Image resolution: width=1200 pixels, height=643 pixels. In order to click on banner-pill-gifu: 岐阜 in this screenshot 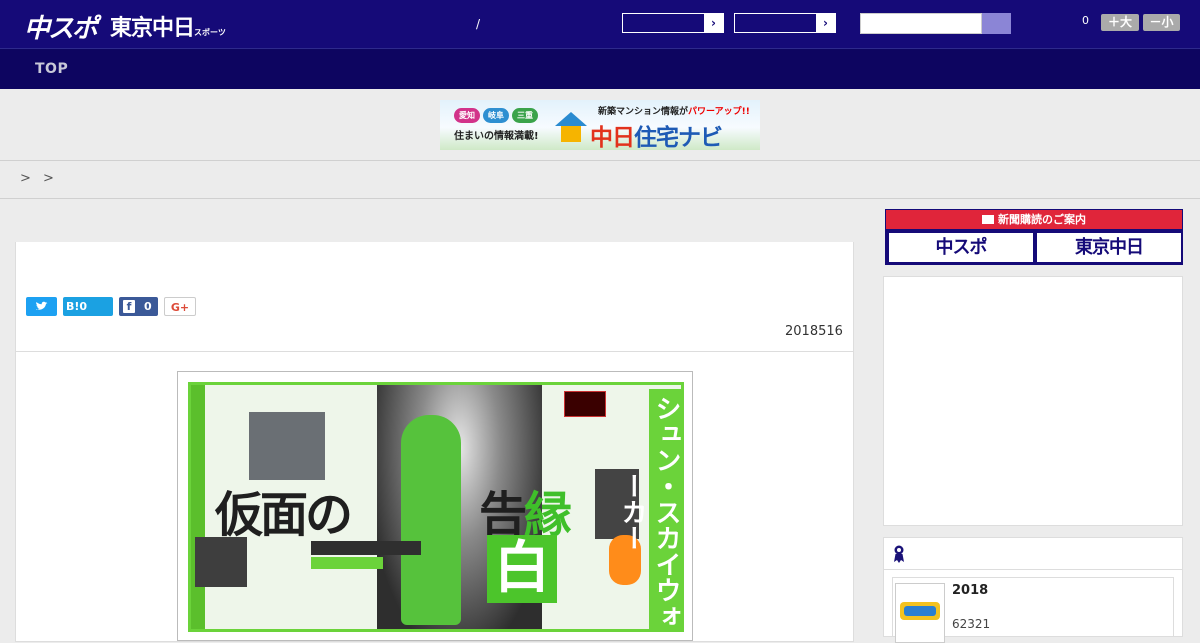, I will do `click(496, 115)`.